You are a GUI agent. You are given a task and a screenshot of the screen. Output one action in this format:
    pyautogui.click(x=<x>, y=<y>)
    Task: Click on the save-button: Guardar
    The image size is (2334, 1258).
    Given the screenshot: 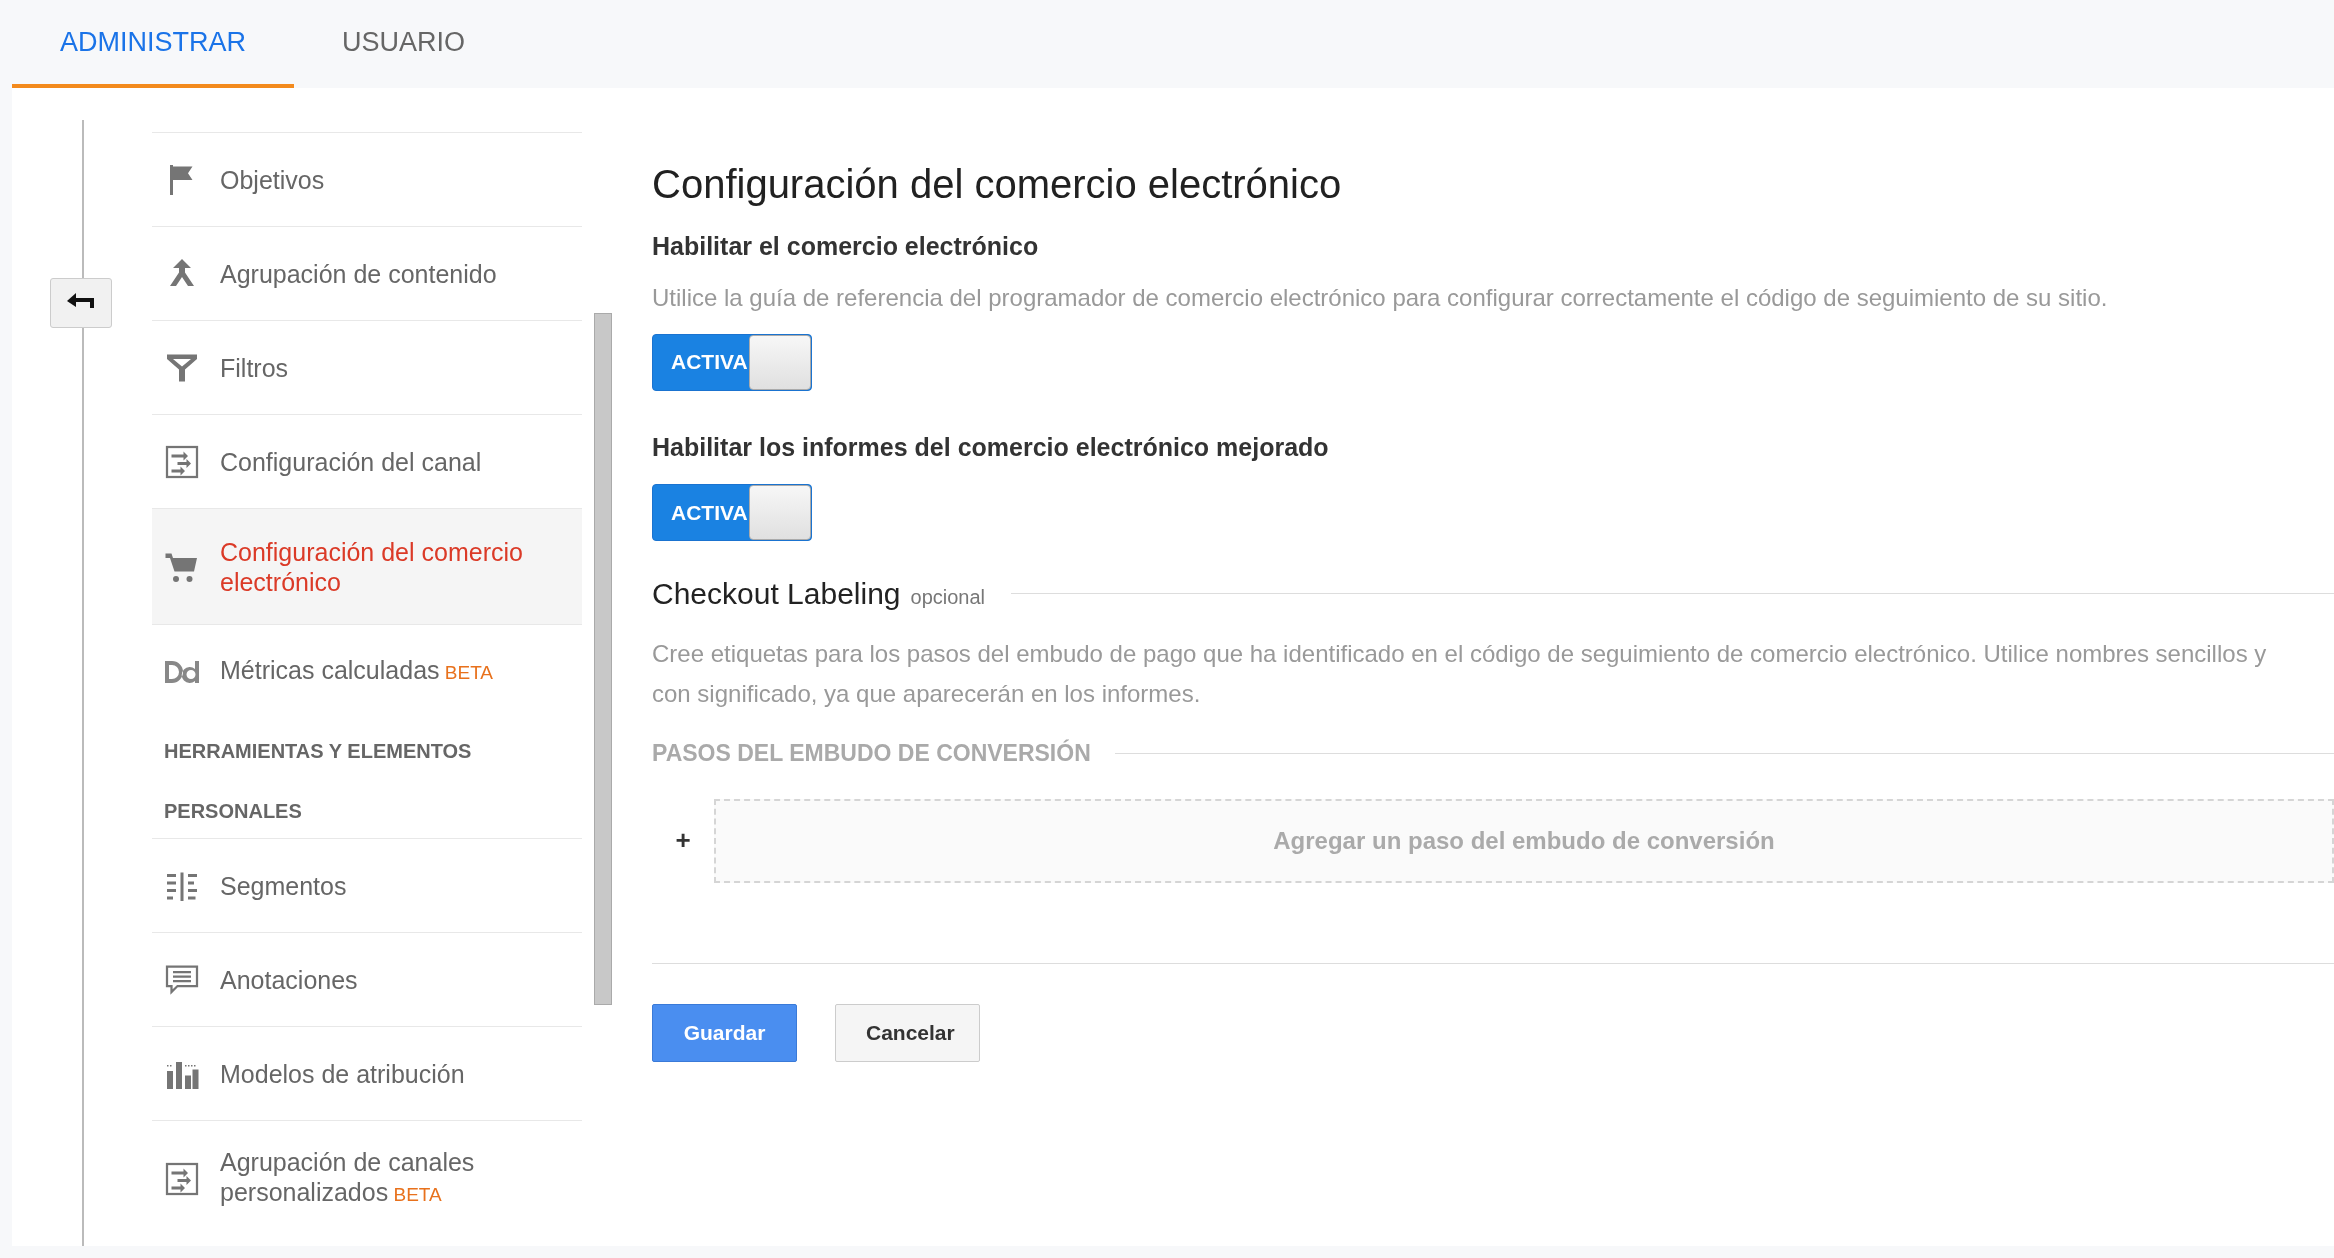 What is the action you would take?
    pyautogui.click(x=724, y=1032)
    